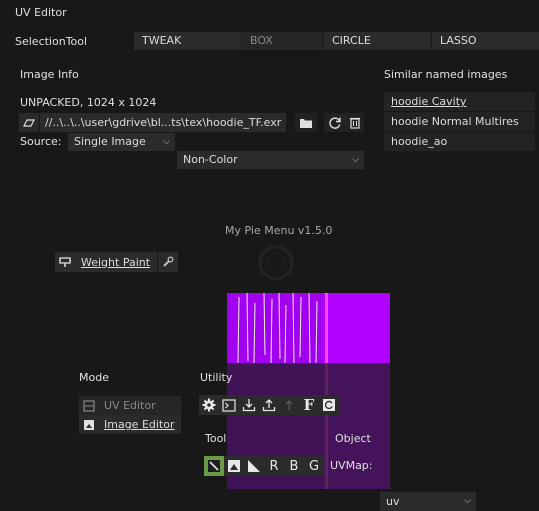 Image resolution: width=539 pixels, height=511 pixels. Describe the element at coordinates (41, 141) in the screenshot. I see `source-label: Source:` at that location.